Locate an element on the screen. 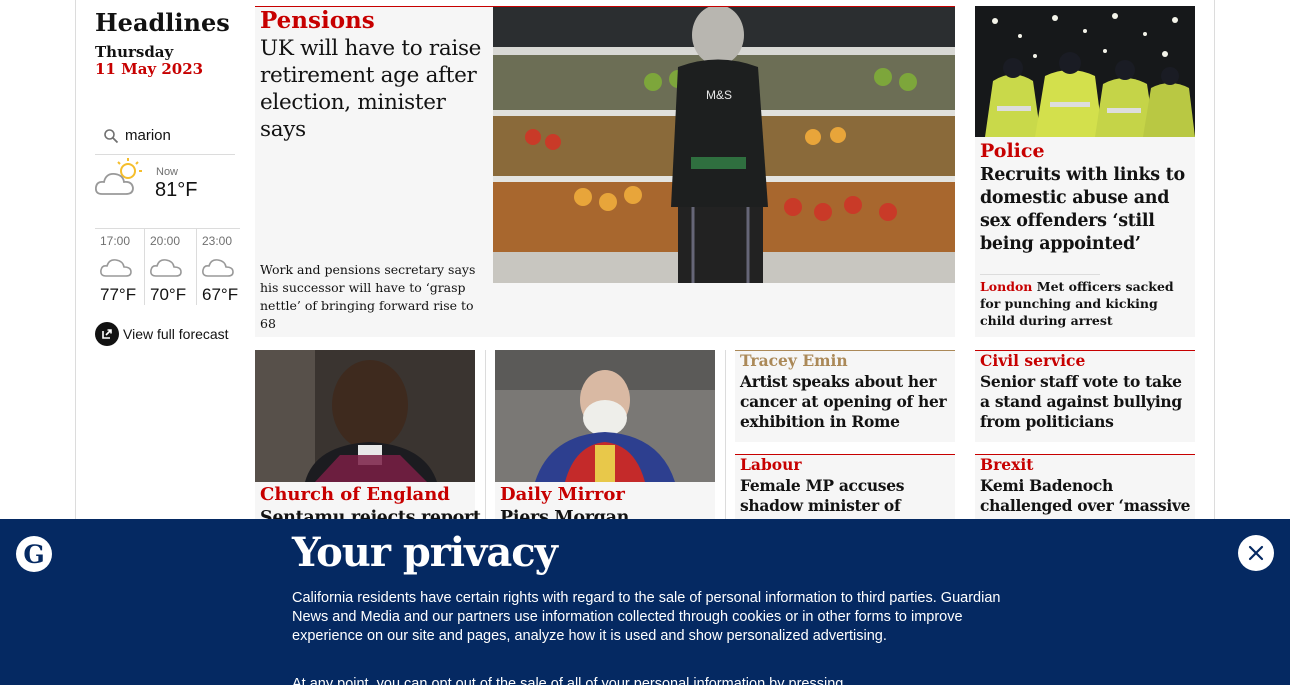 This screenshot has width=1290, height=685. supermarket-photo: M&S is located at coordinates (724, 145).